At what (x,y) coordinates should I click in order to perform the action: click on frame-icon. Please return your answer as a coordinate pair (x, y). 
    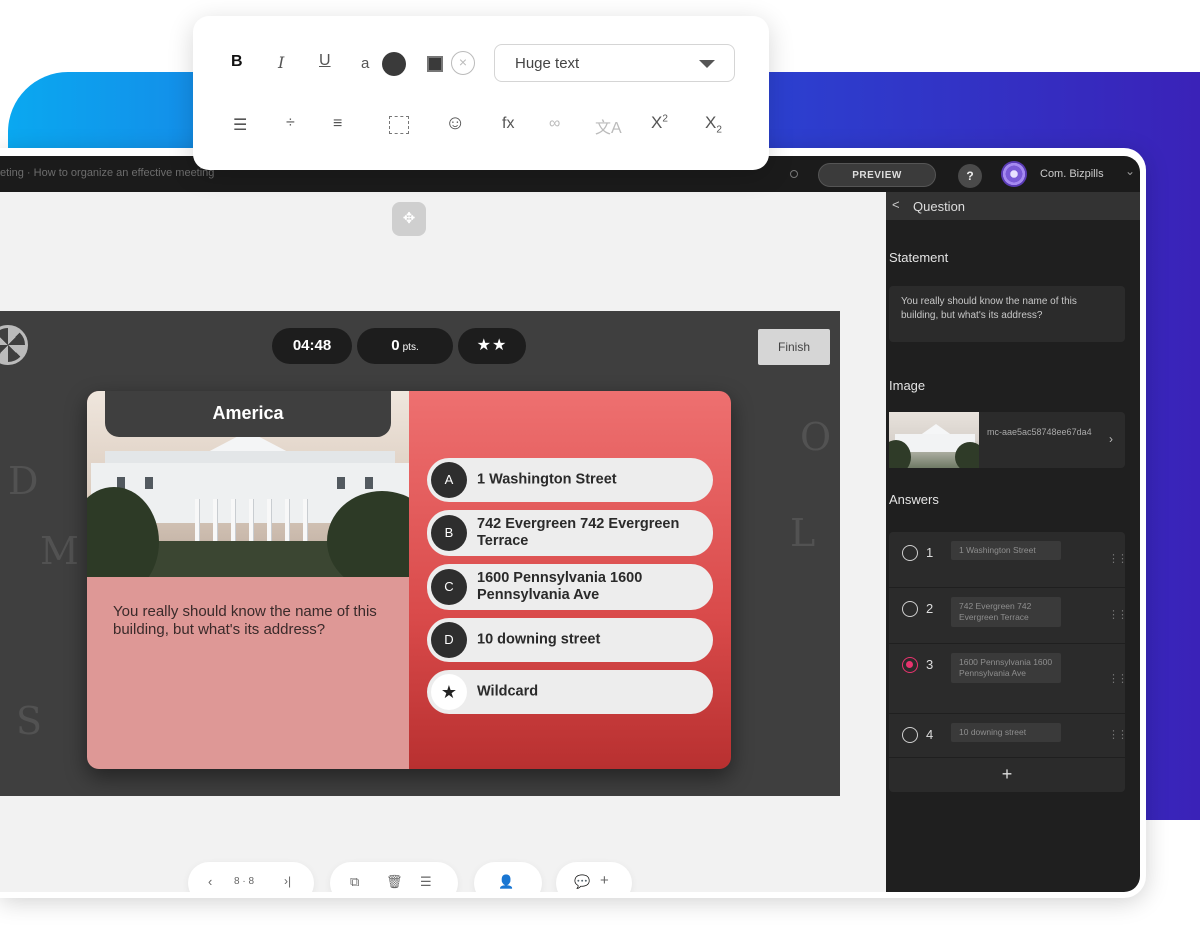
    Looking at the image, I should click on (399, 125).